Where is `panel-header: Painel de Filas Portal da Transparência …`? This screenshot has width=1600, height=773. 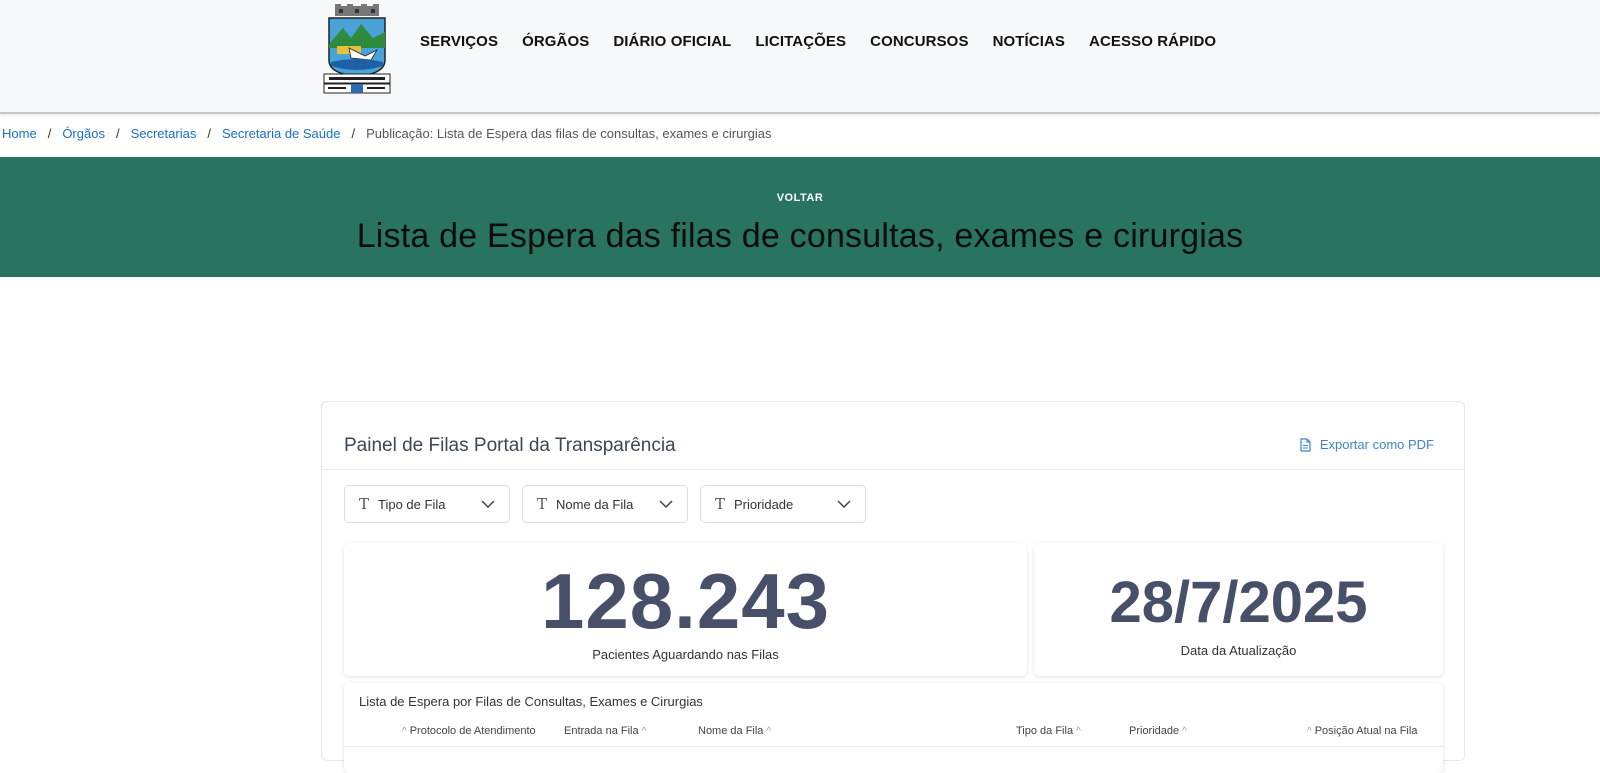
panel-header: Painel de Filas Portal da Transparência … is located at coordinates (893, 436).